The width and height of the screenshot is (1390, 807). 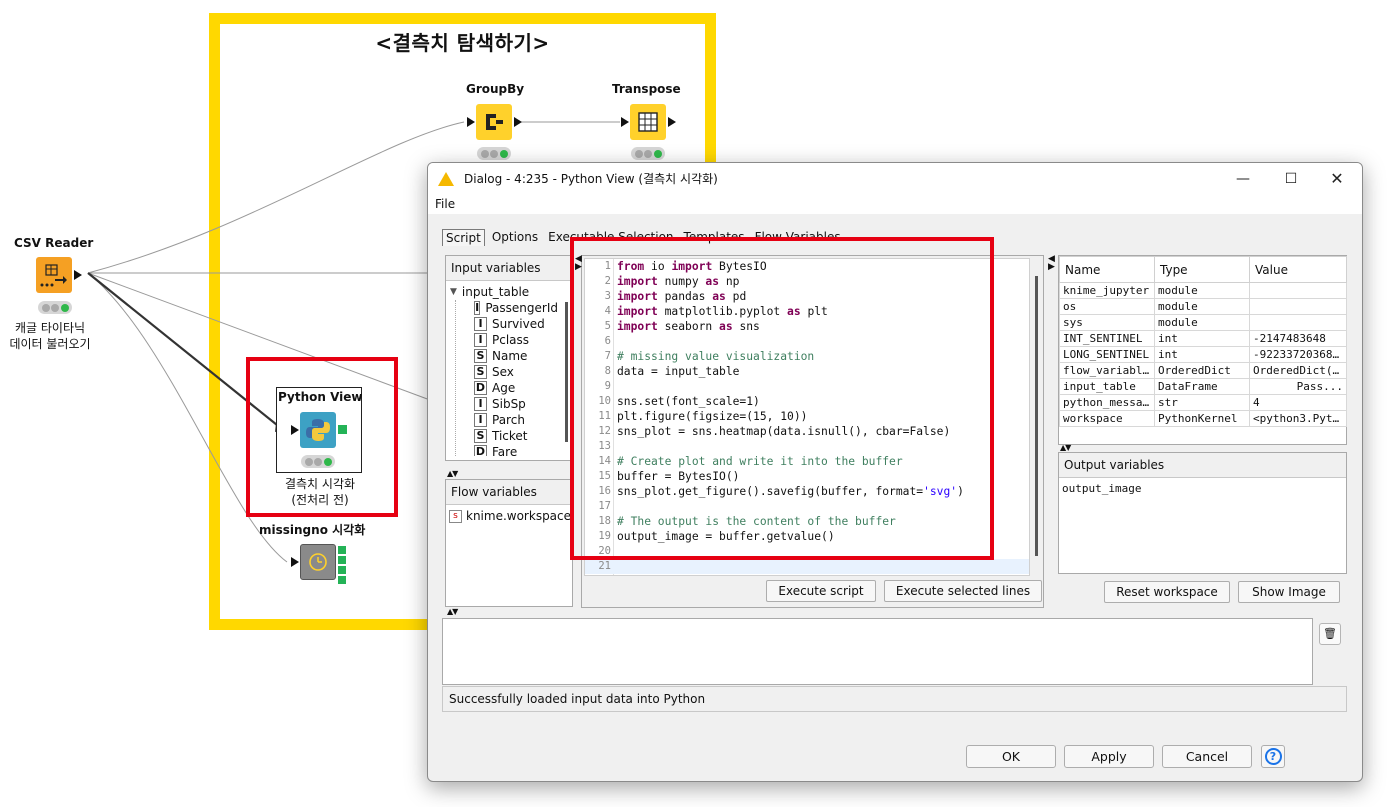 I want to click on ok-button: OK, so click(x=1011, y=756).